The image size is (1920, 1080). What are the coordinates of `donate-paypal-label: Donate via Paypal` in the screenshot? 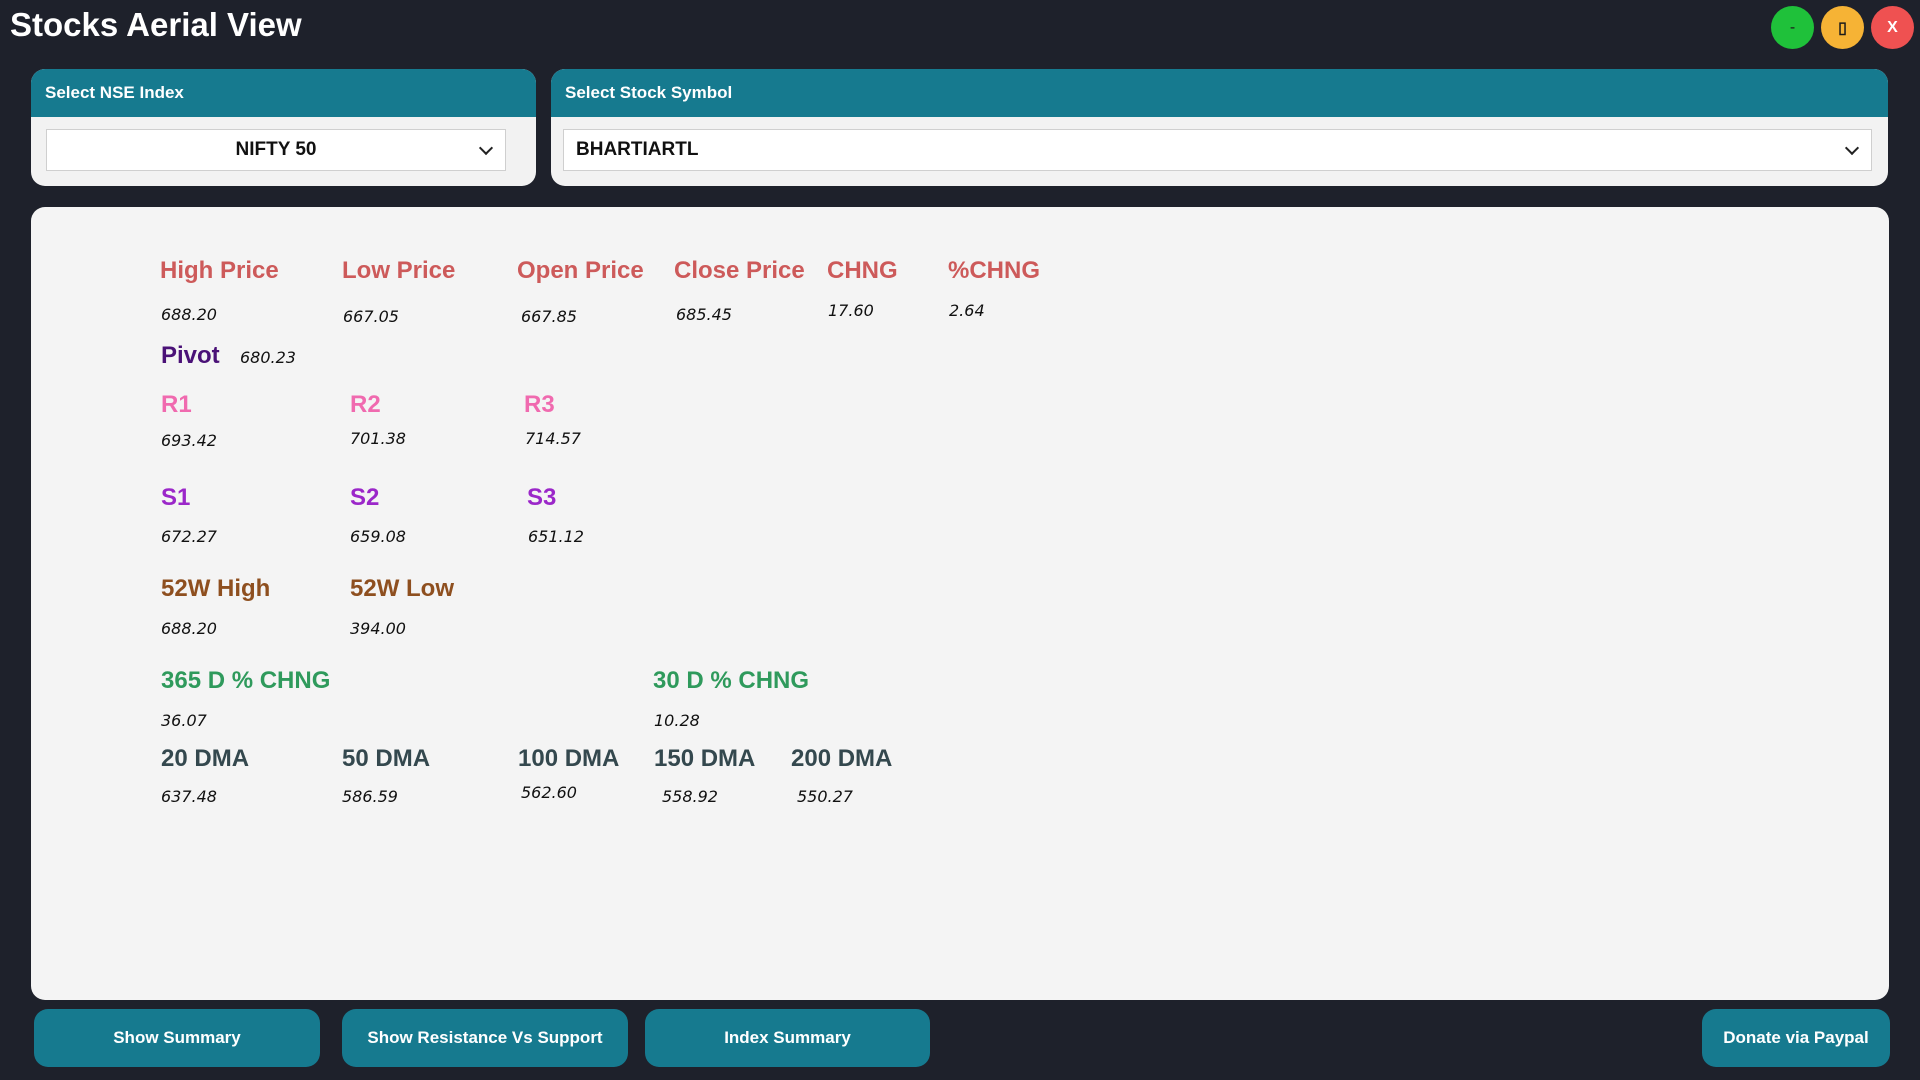 It's located at (1796, 1037).